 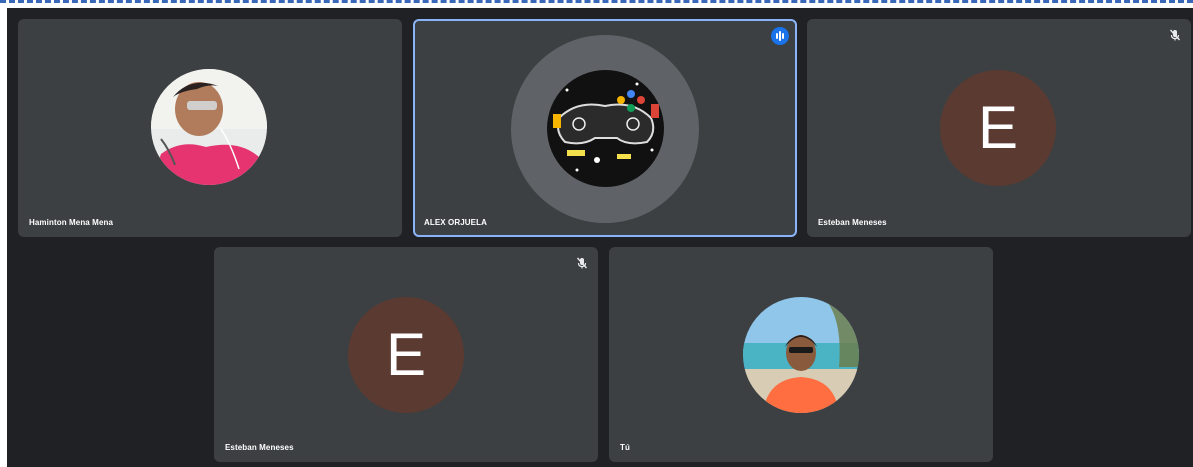 I want to click on participant-name: ALEX ORJUELA, so click(x=455, y=222).